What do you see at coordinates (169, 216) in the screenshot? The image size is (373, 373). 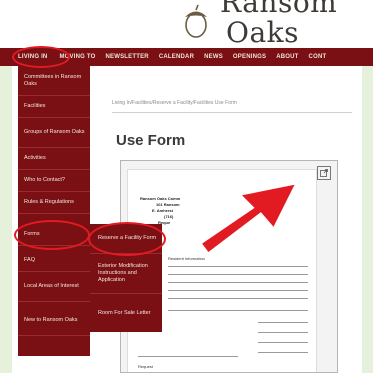 I see `doc-heading-4: (716)` at bounding box center [169, 216].